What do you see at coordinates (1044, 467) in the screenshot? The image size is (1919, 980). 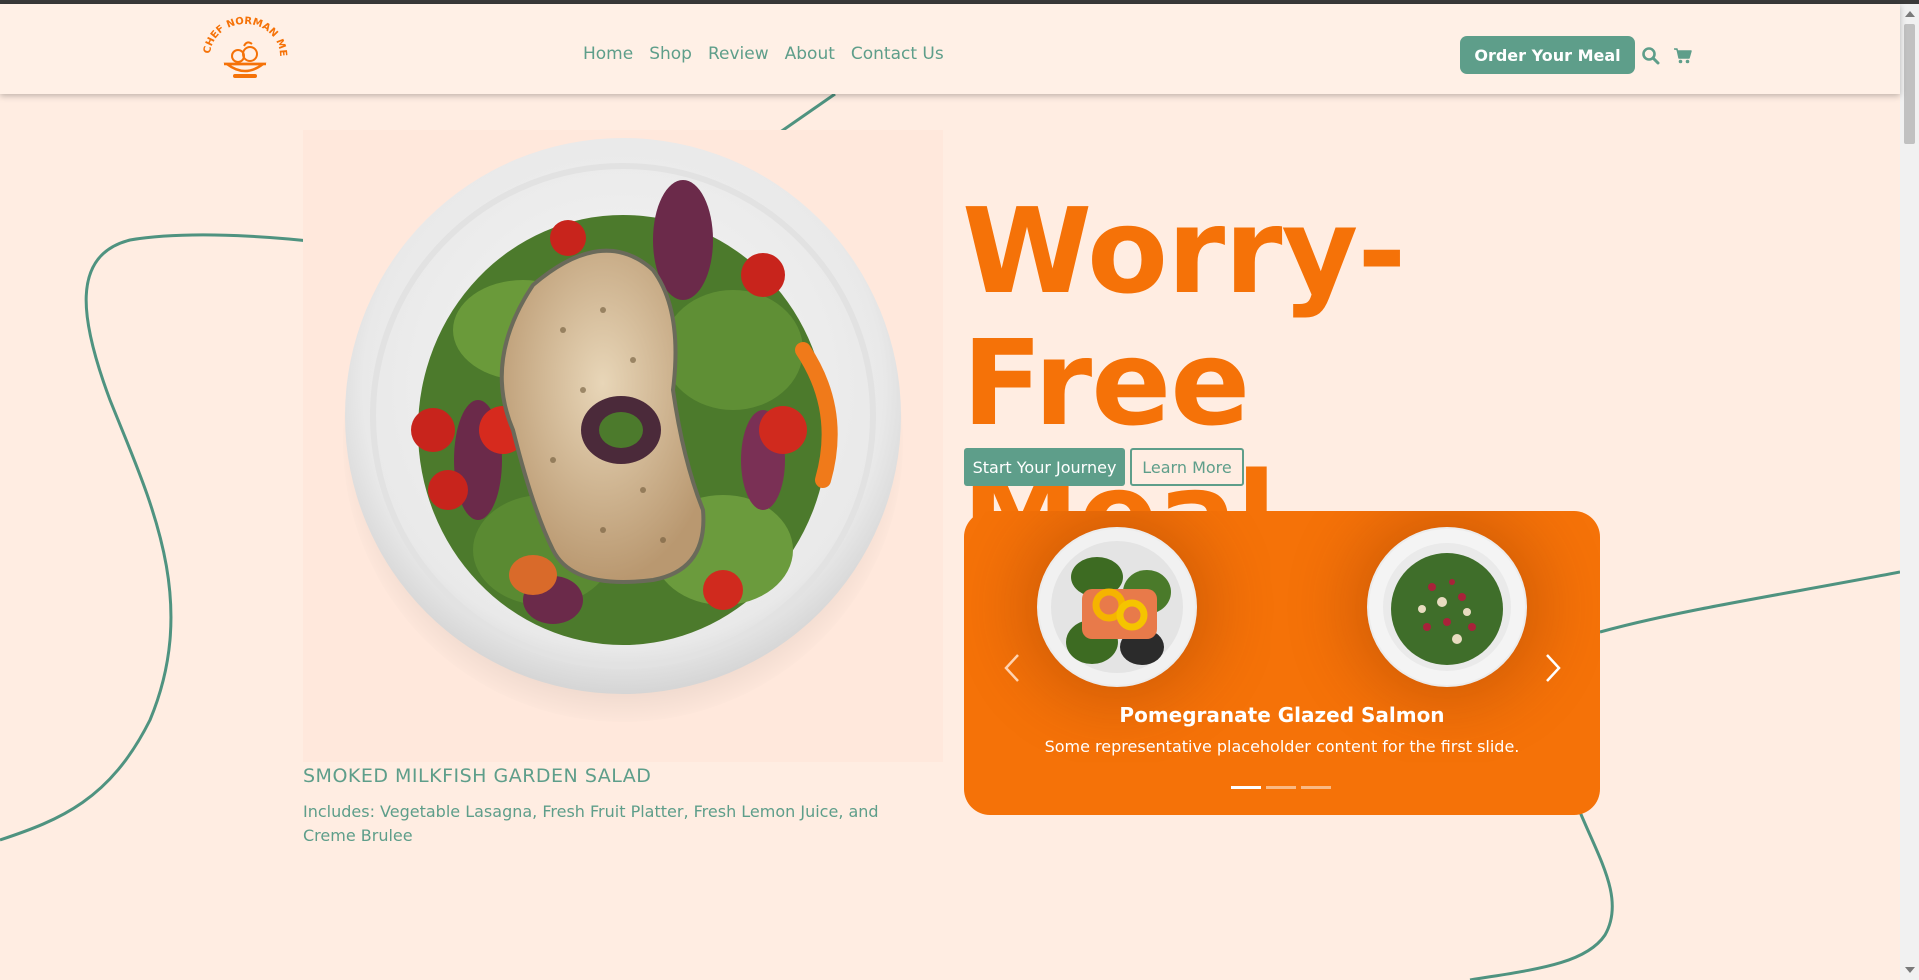 I see `start-journey-button: Start Your Journey` at bounding box center [1044, 467].